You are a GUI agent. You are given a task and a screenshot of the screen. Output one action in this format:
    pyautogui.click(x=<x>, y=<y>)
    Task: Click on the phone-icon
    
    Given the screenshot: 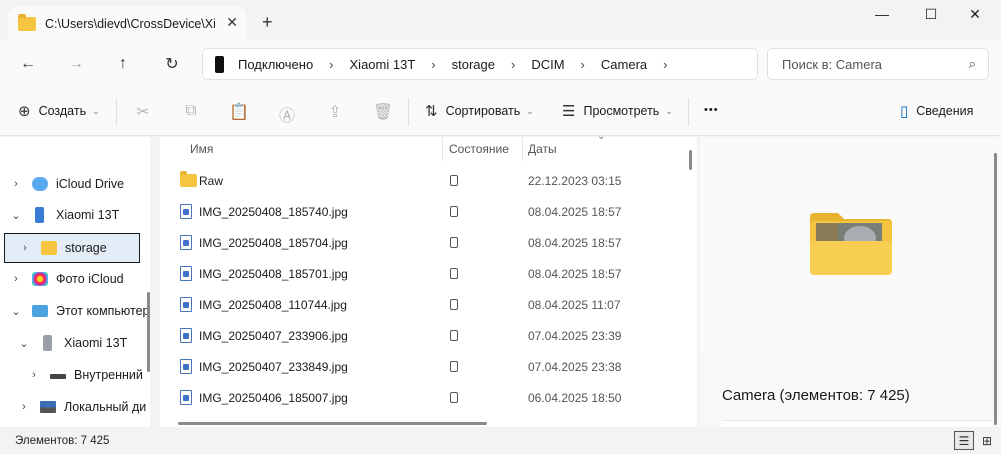 What is the action you would take?
    pyautogui.click(x=47, y=343)
    